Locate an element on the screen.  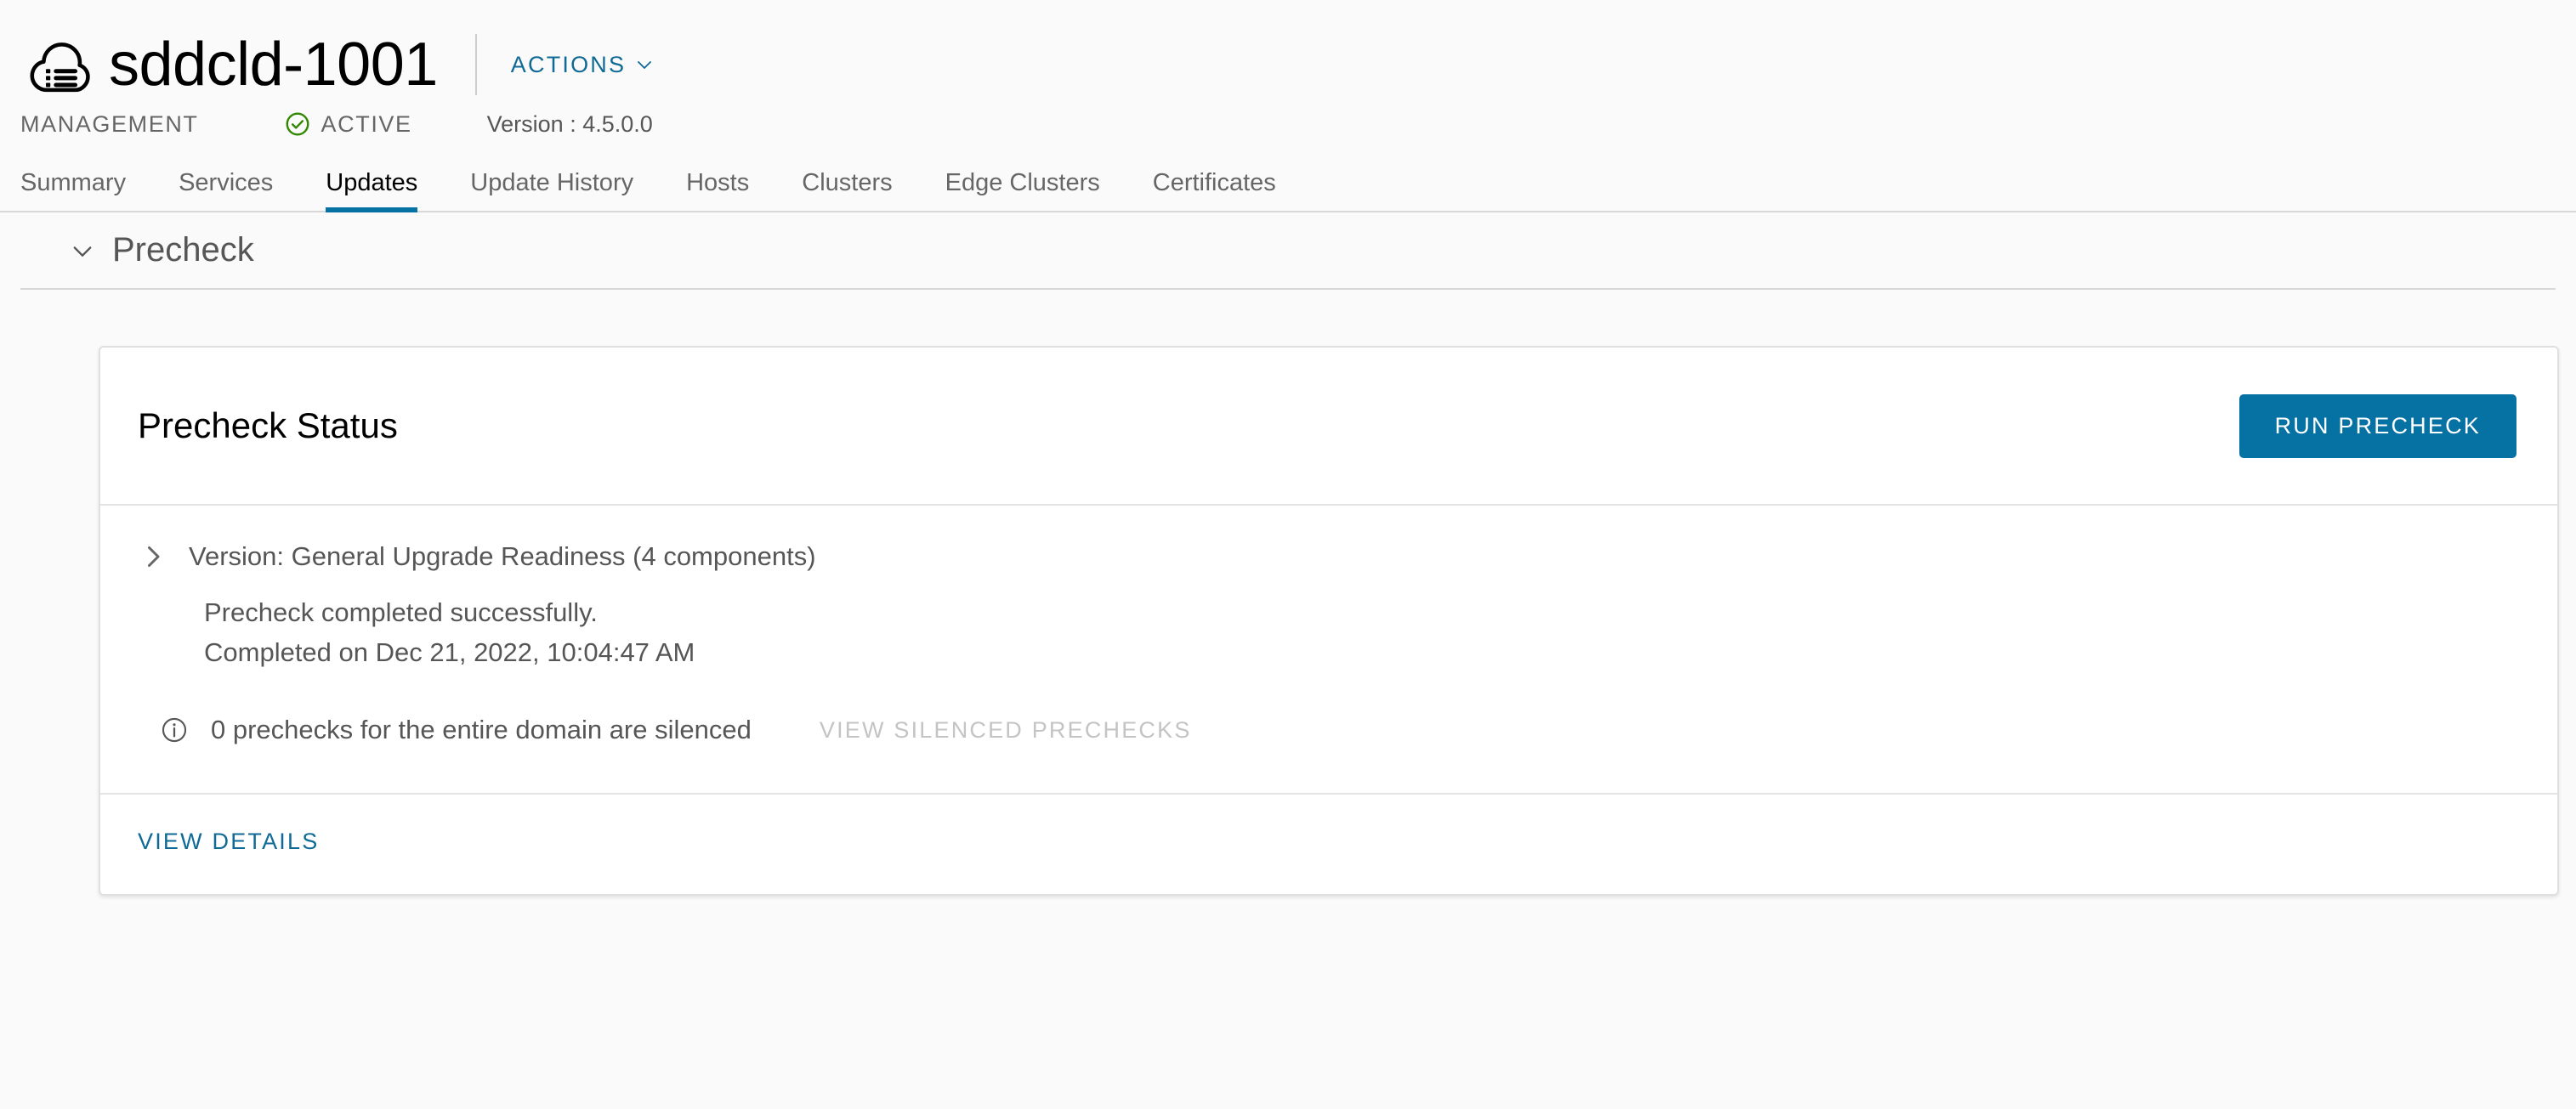
tab-hosts: Hosts is located at coordinates (718, 190).